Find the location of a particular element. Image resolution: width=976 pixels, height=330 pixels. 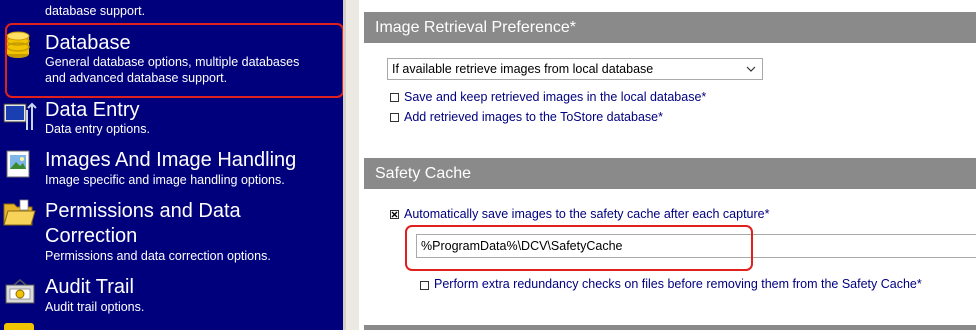

sidebar-item-title: Data Entry is located at coordinates (92, 110).